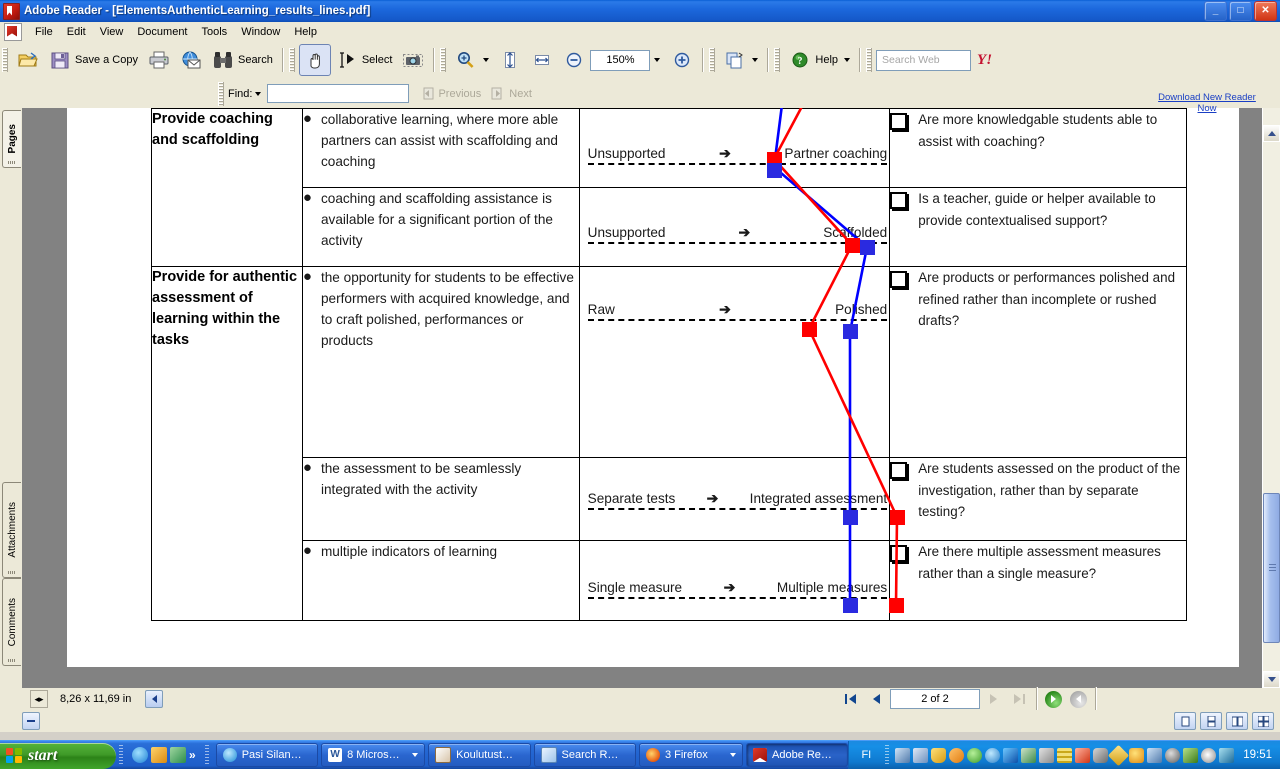 The image size is (1280, 769). I want to click on collapse-pane-button, so click(154, 699).